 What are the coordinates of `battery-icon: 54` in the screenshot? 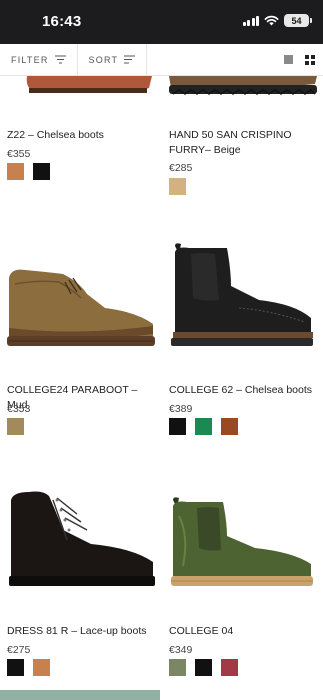 It's located at (298, 20).